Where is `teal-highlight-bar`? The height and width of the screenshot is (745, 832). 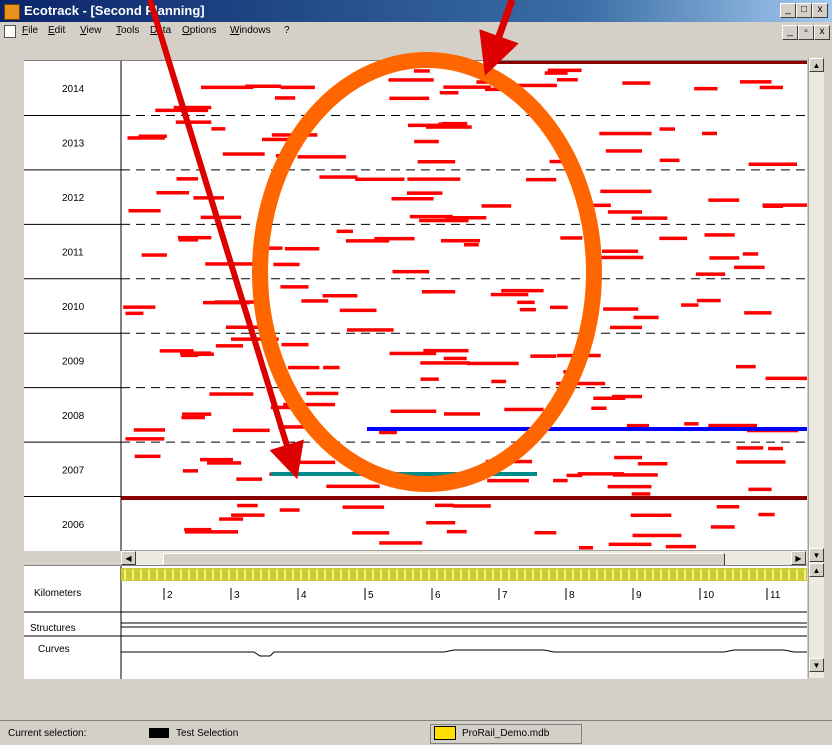 teal-highlight-bar is located at coordinates (404, 474).